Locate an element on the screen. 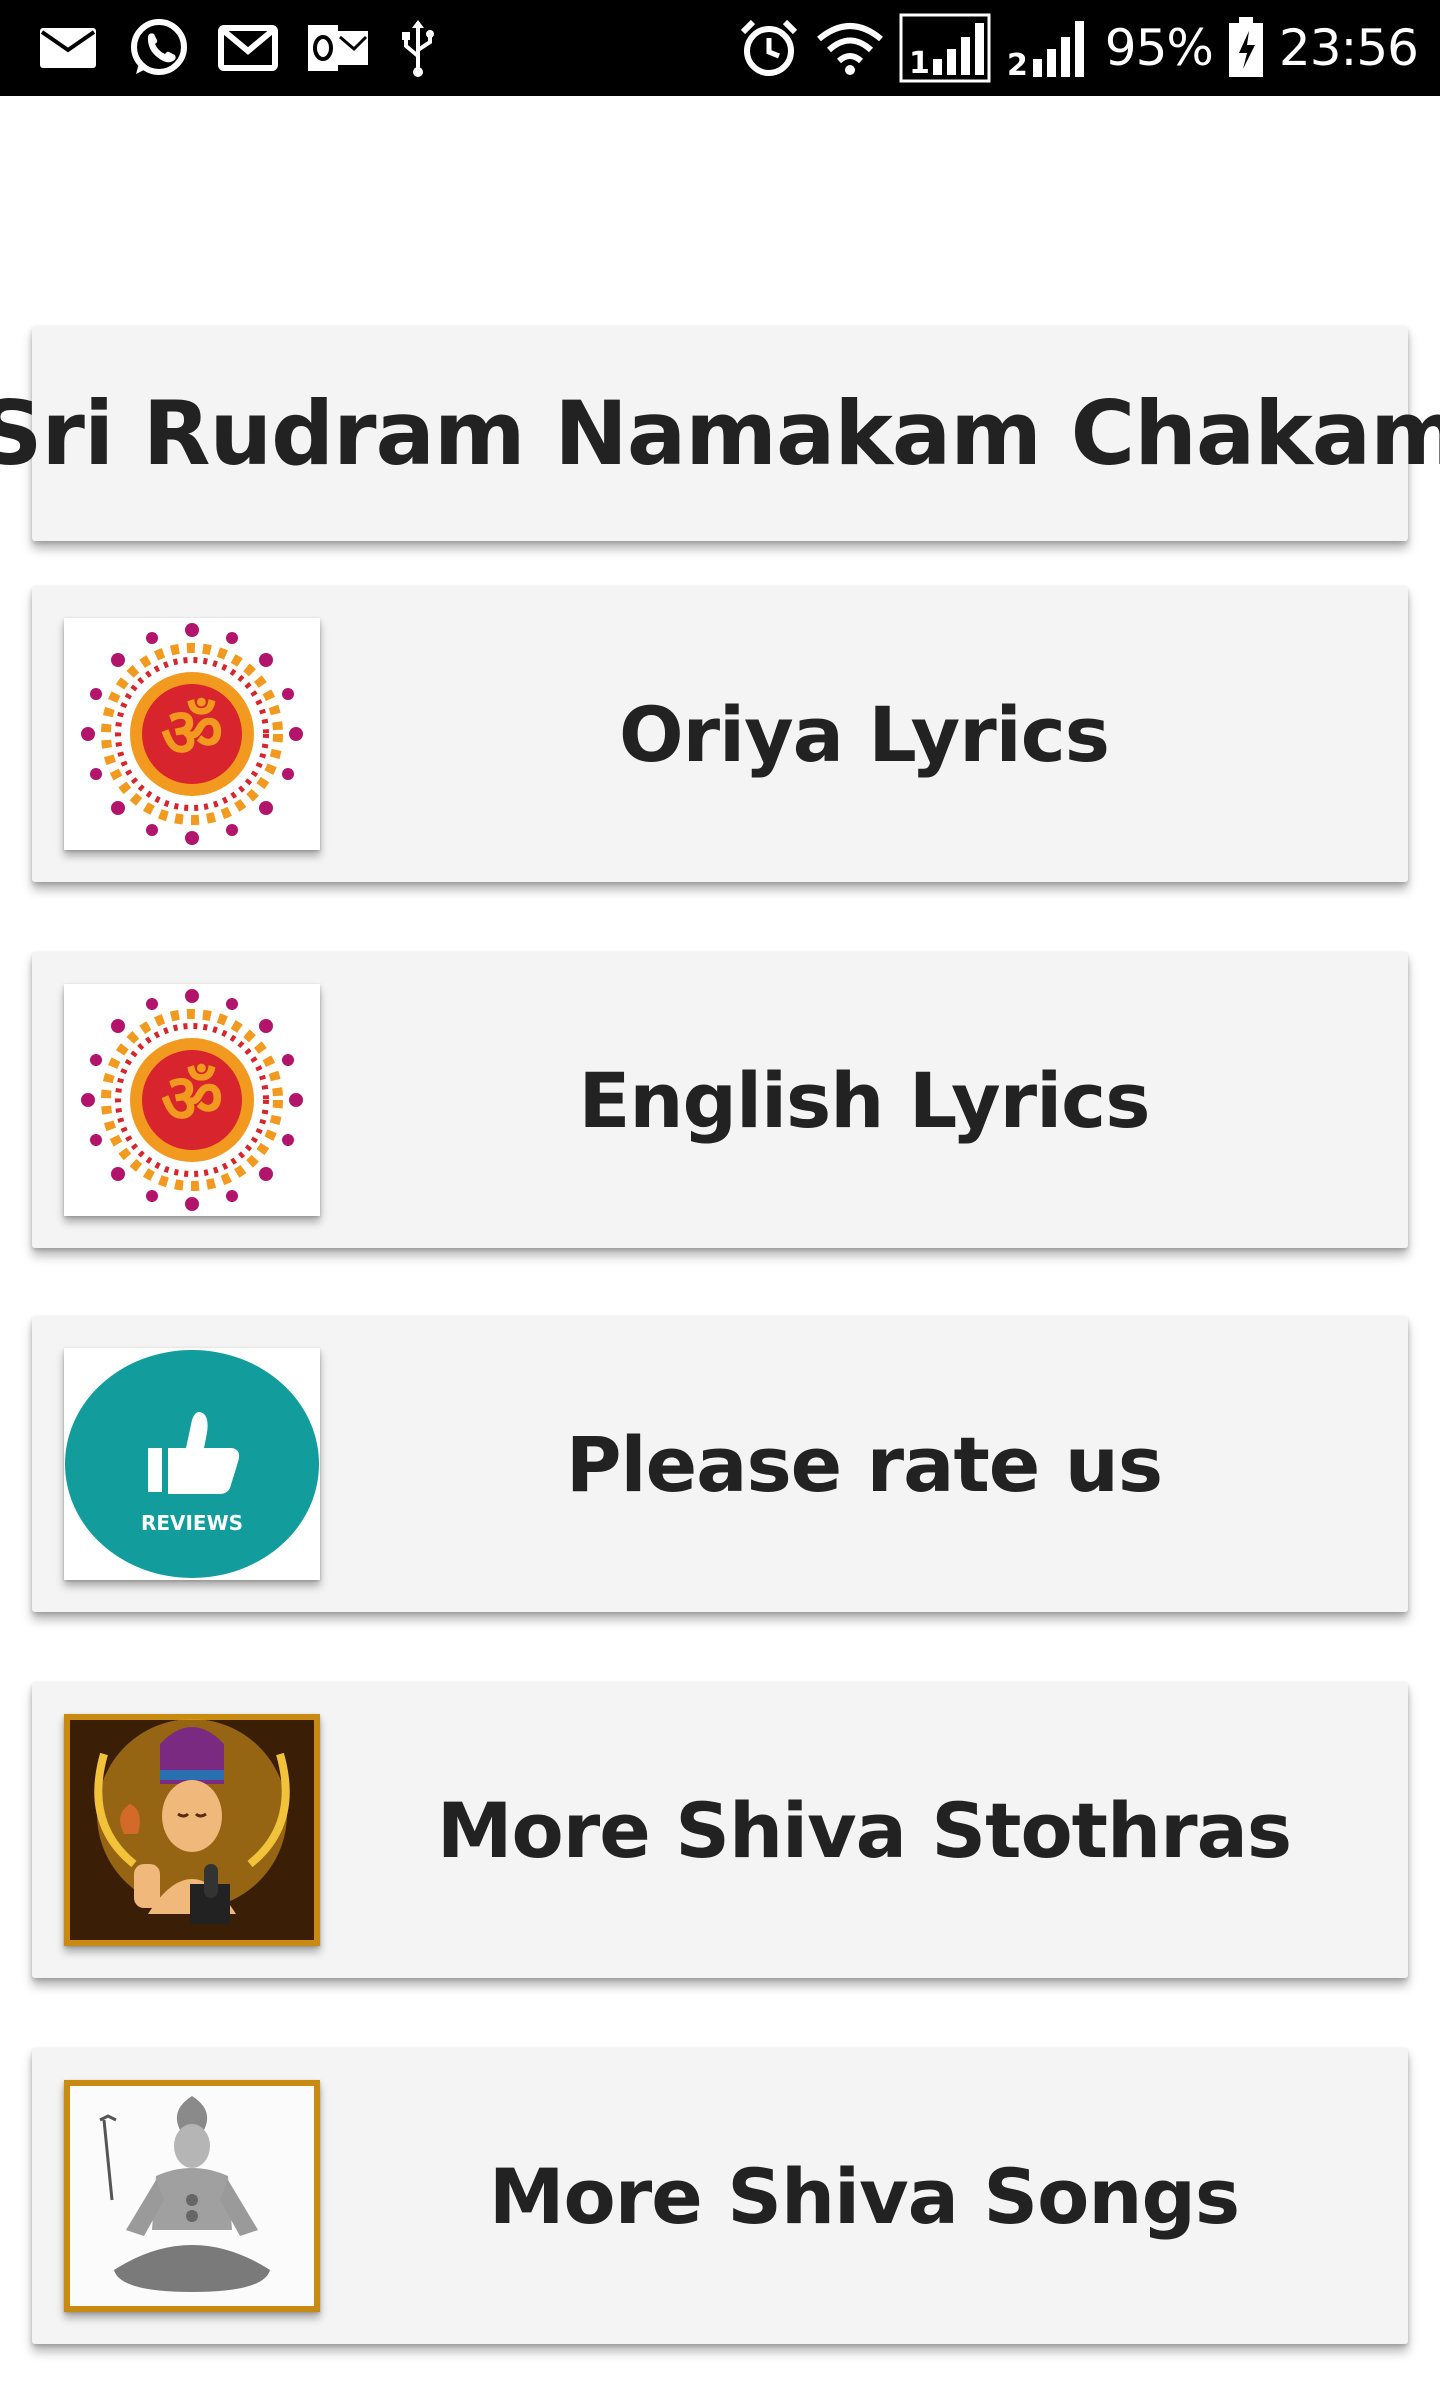  title-card: Sri Rudram Namakam Chakam is located at coordinates (720, 433).